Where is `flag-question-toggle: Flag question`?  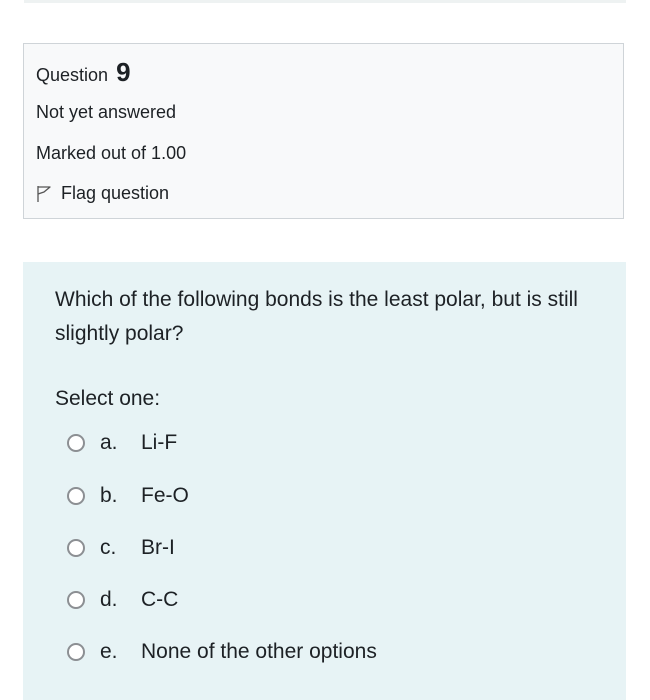
flag-question-toggle: Flag question is located at coordinates (102, 193).